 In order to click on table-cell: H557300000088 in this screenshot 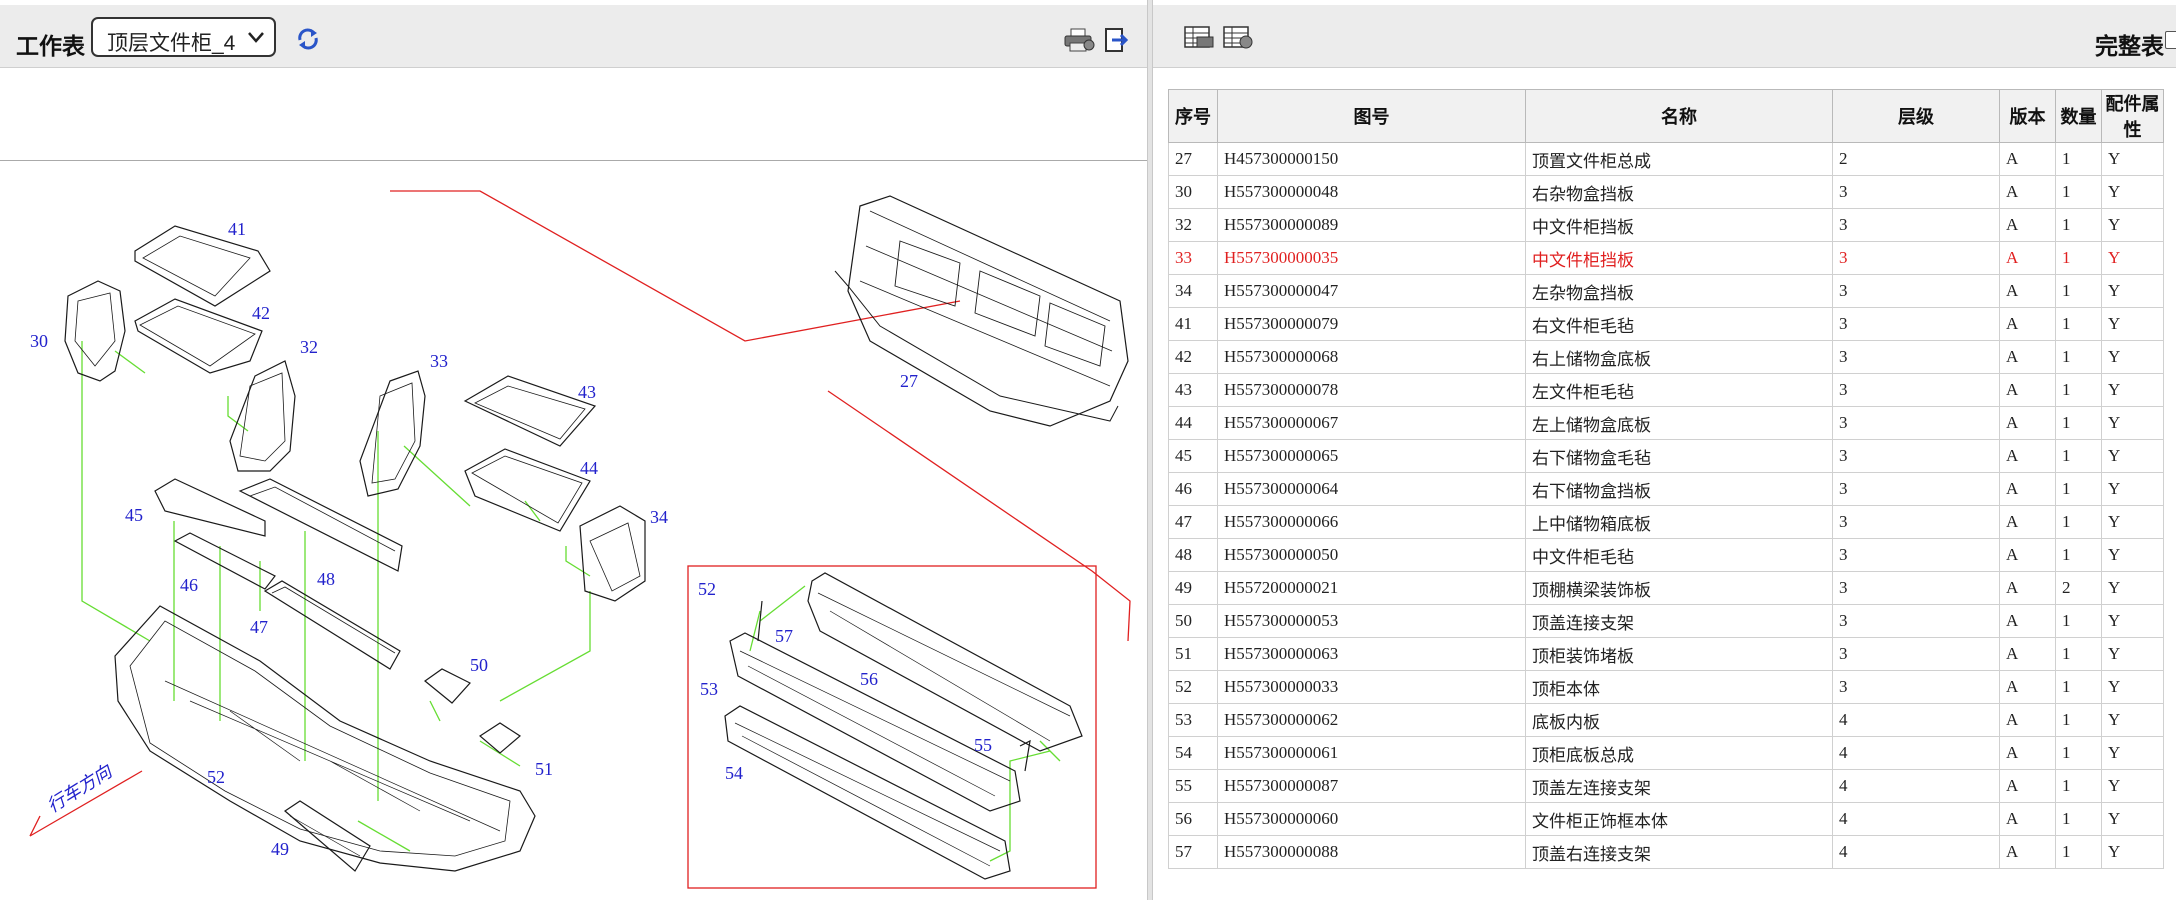, I will do `click(1371, 852)`.